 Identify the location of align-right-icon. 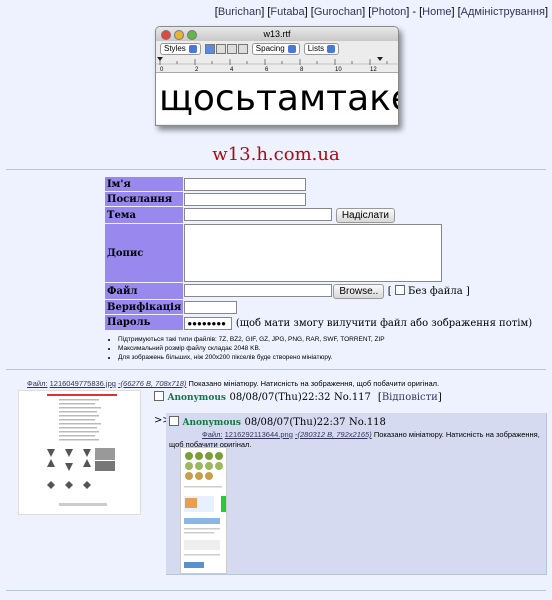
(242, 48).